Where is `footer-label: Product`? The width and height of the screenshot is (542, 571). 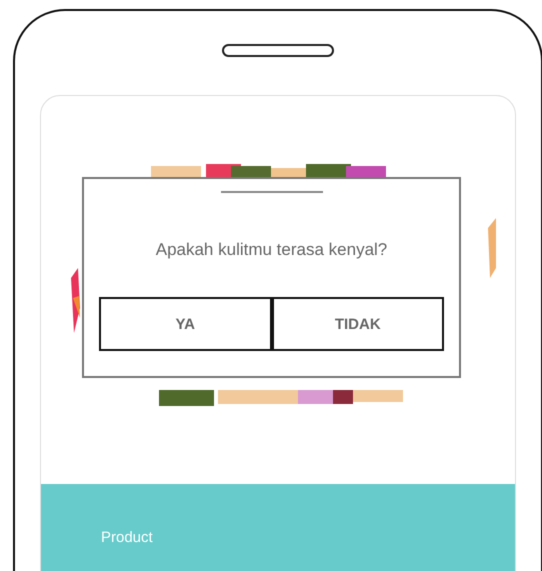
footer-label: Product is located at coordinates (127, 537).